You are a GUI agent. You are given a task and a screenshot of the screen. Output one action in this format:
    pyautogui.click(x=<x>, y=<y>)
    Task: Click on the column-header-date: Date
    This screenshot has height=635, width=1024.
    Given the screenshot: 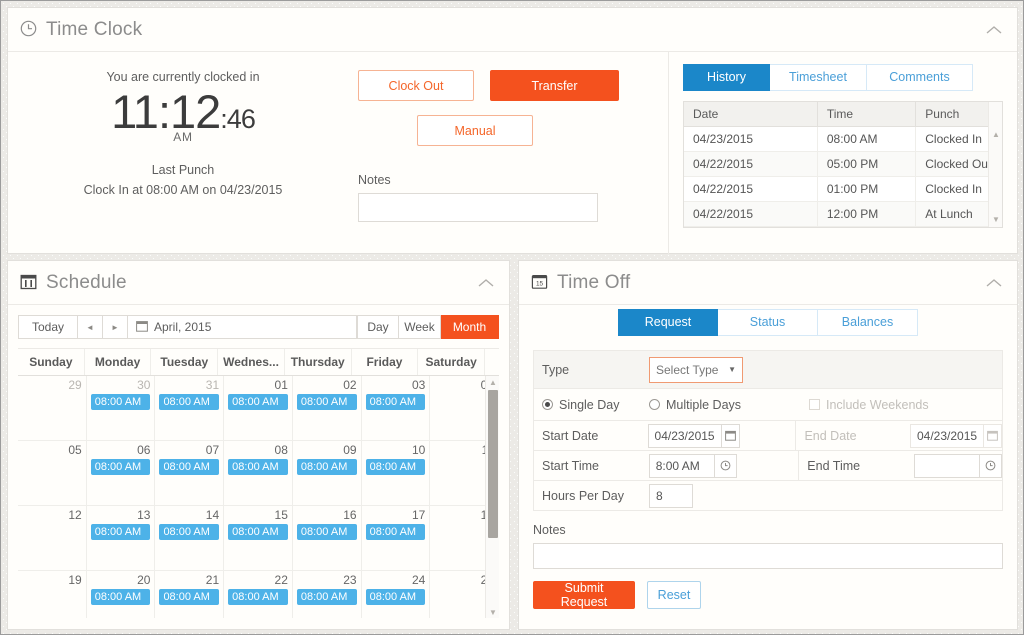 What is the action you would take?
    pyautogui.click(x=751, y=114)
    